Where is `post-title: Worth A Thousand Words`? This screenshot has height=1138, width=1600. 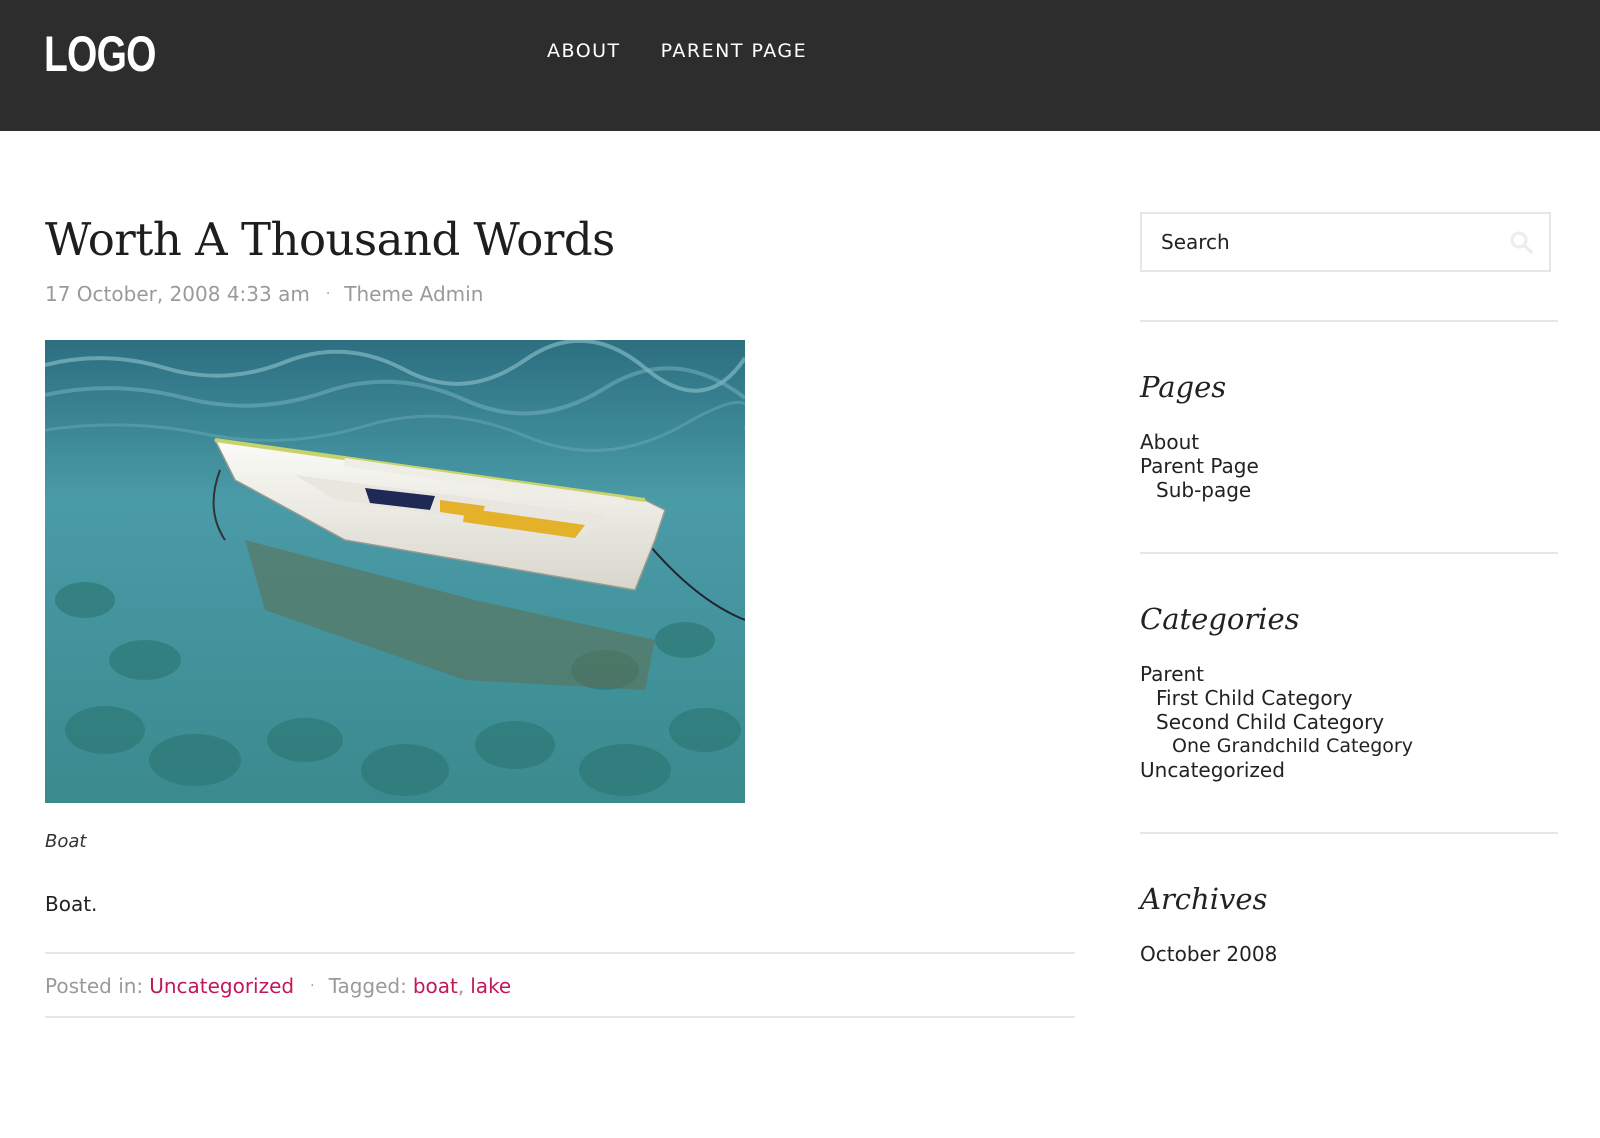
post-title: Worth A Thousand Words is located at coordinates (560, 240).